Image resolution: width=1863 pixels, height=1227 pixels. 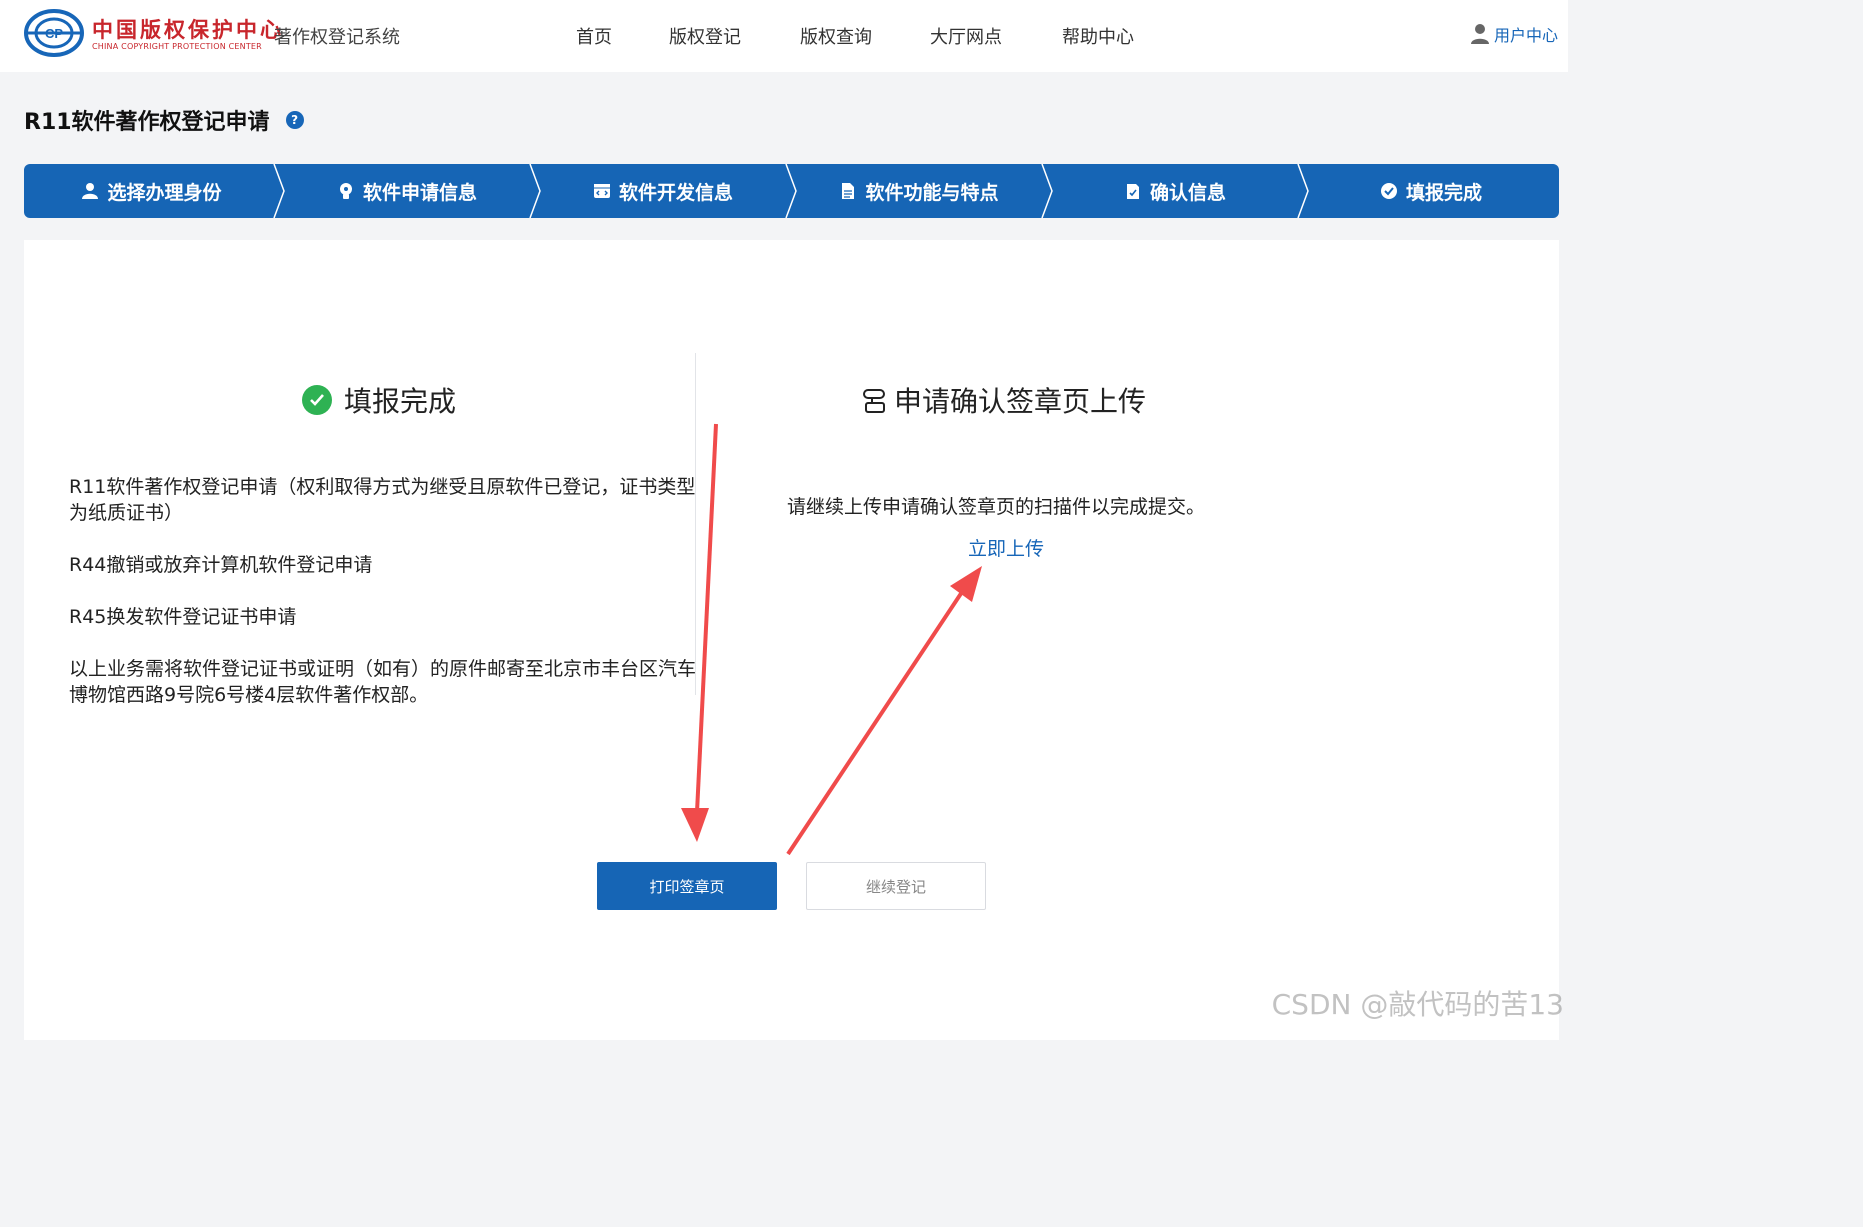 I want to click on logo-english-name: CHINA COPYRIGHT PROTECTION CENTER, so click(x=177, y=46).